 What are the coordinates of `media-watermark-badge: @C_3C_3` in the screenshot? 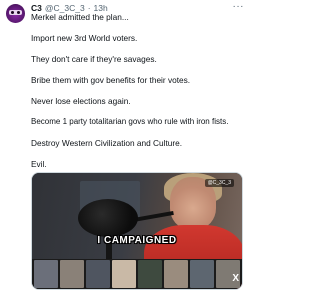 It's located at (219, 183).